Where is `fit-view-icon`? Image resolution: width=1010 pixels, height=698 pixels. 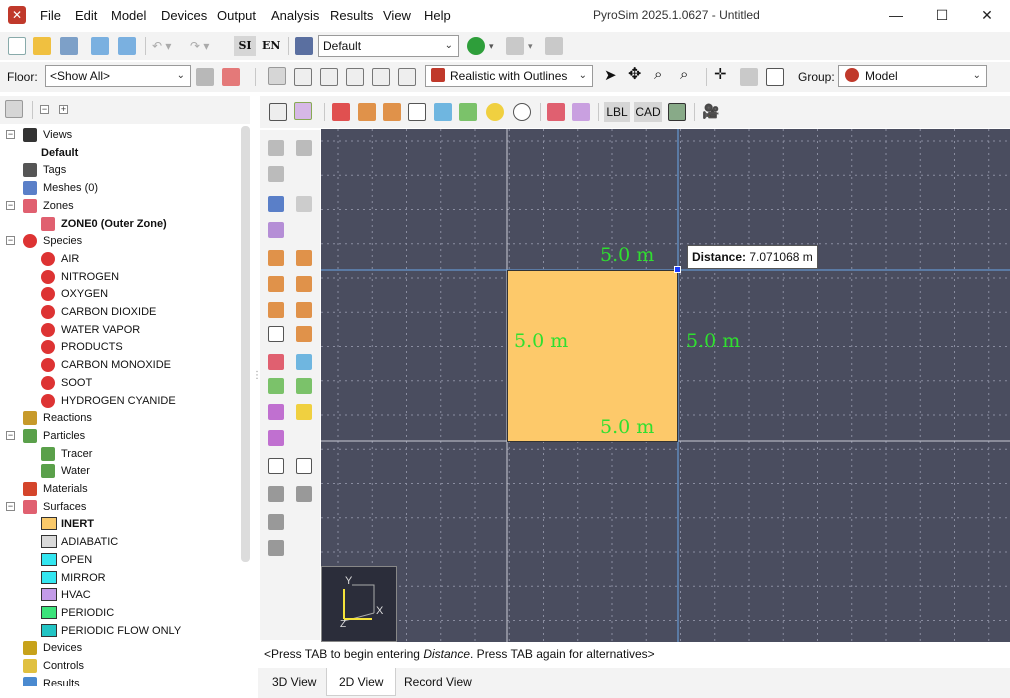
fit-view-icon is located at coordinates (775, 77).